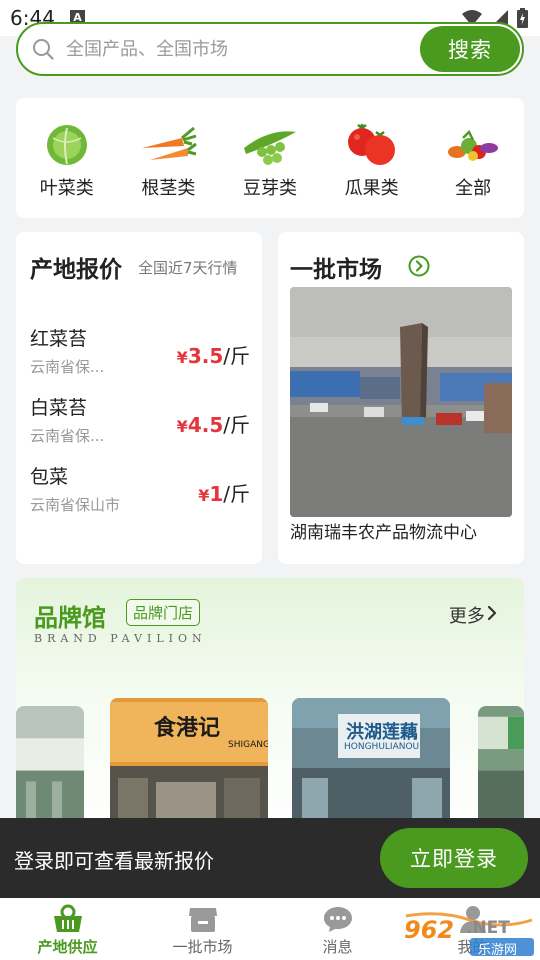  What do you see at coordinates (371, 144) in the screenshot?
I see `tomato-icon` at bounding box center [371, 144].